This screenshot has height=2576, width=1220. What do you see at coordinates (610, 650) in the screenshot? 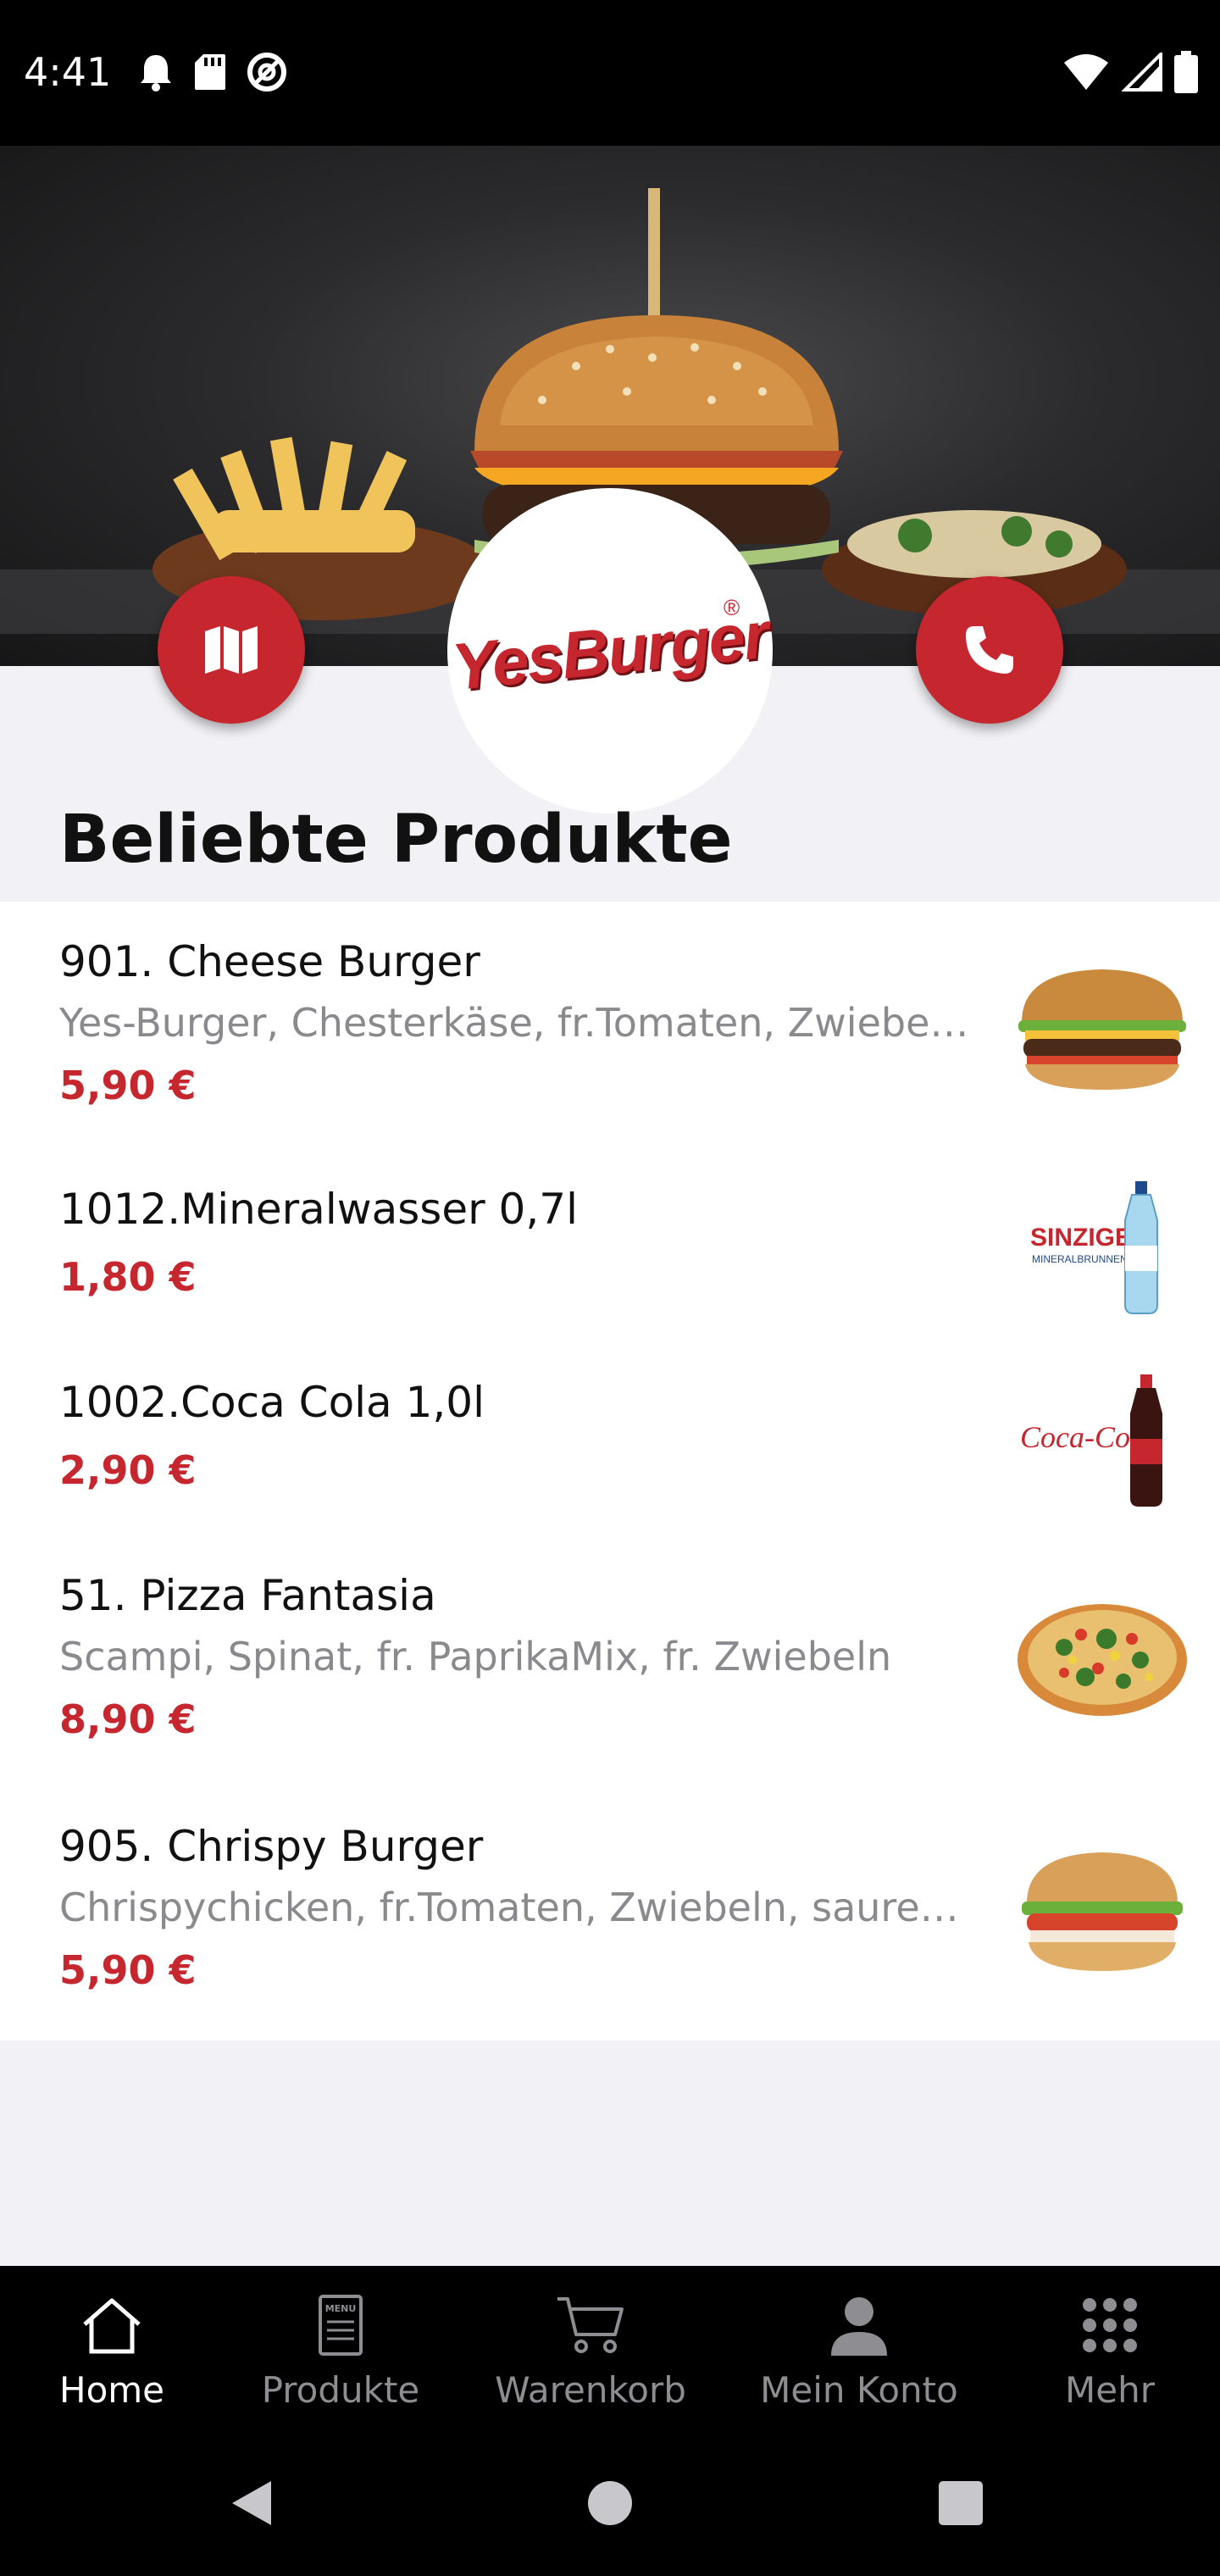
I see `restaurant-logo: YesBurger ®` at bounding box center [610, 650].